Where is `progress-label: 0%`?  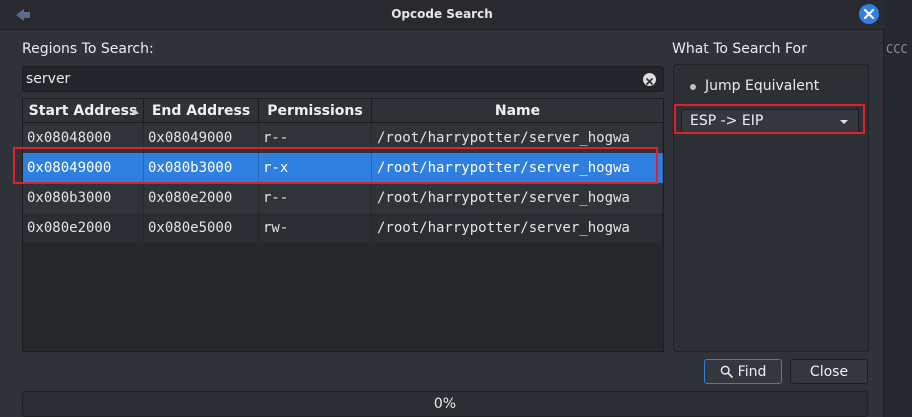
progress-label: 0% is located at coordinates (445, 404).